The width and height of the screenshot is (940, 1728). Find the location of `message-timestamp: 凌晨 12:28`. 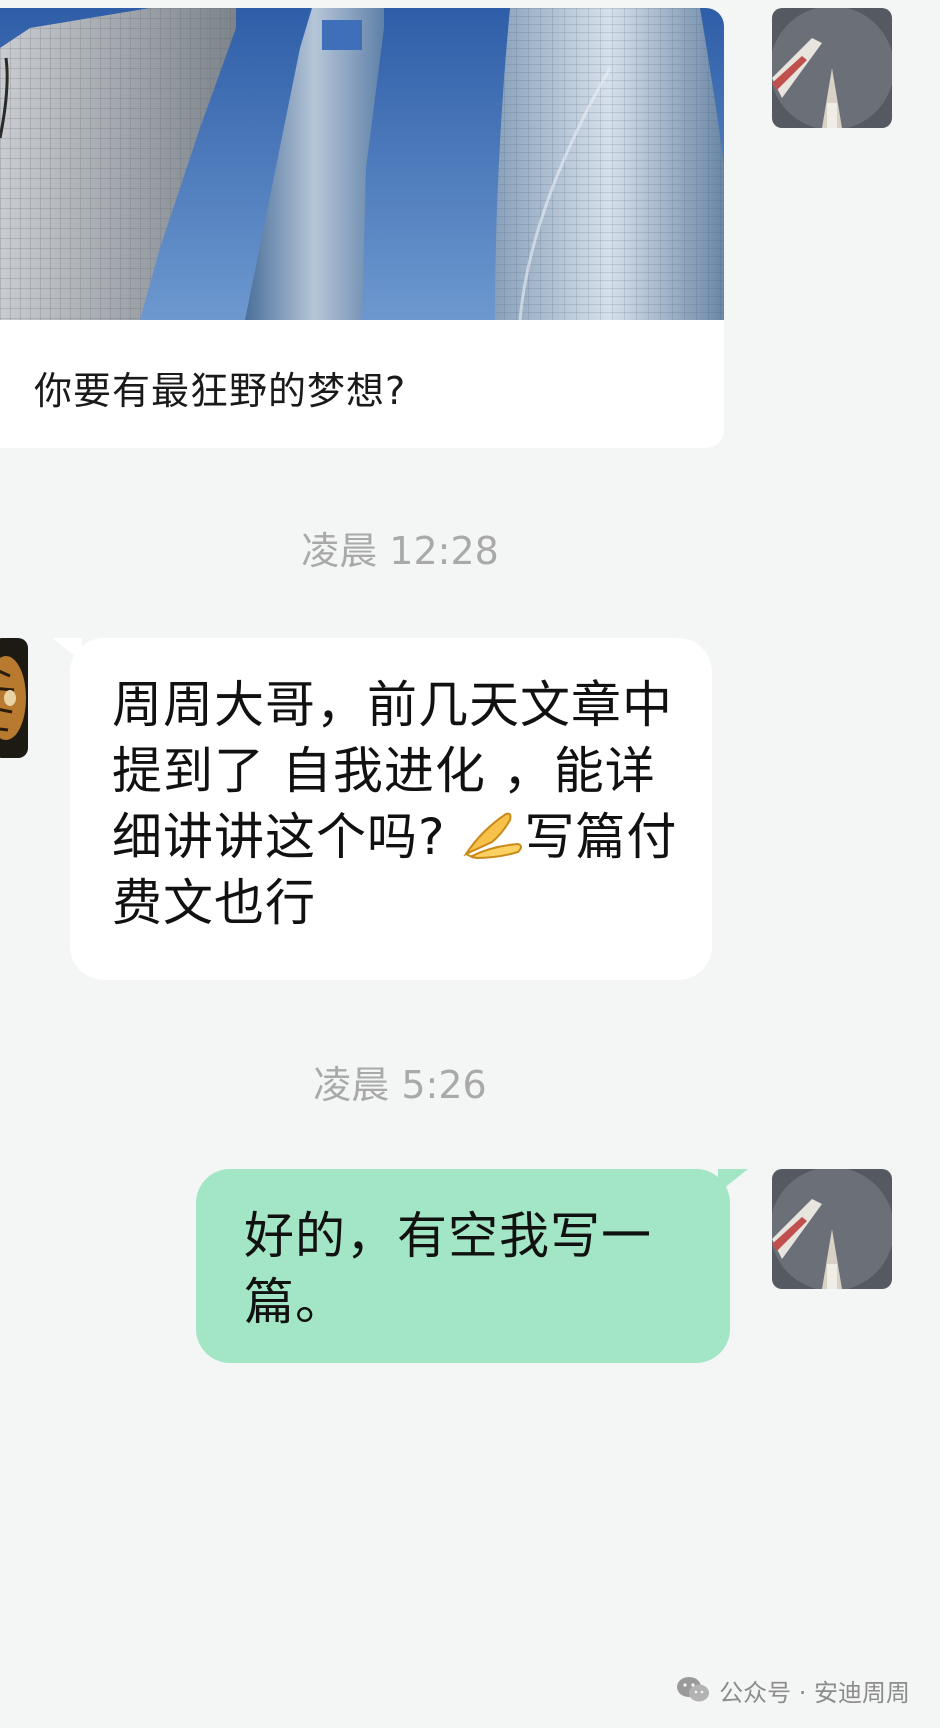

message-timestamp: 凌晨 12:28 is located at coordinates (400, 551).